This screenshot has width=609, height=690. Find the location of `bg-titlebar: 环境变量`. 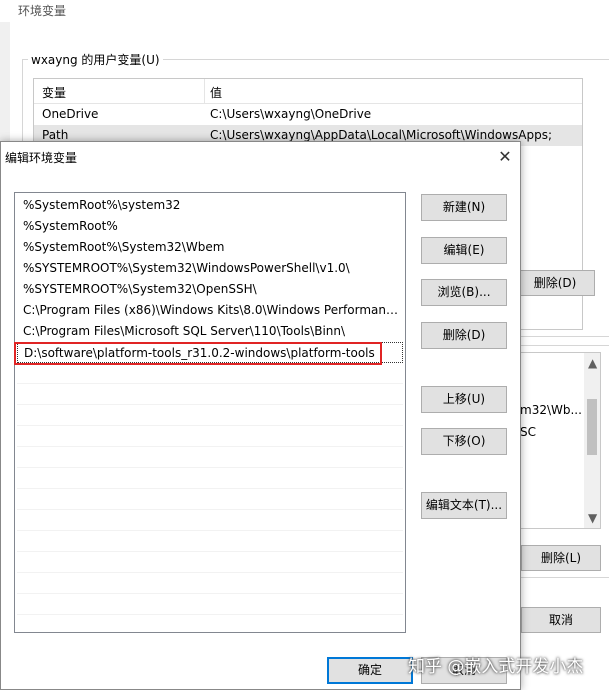

bg-titlebar: 环境变量 is located at coordinates (304, 11).